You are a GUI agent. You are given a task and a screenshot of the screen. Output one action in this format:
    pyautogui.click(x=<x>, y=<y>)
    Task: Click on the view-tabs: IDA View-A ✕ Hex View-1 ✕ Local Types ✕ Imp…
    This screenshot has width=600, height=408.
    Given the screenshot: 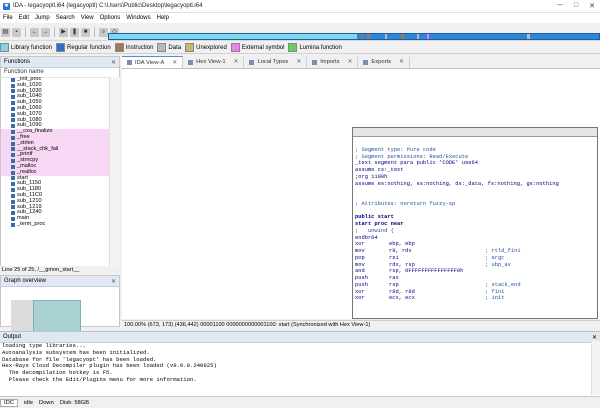 What is the action you would take?
    pyautogui.click(x=361, y=62)
    